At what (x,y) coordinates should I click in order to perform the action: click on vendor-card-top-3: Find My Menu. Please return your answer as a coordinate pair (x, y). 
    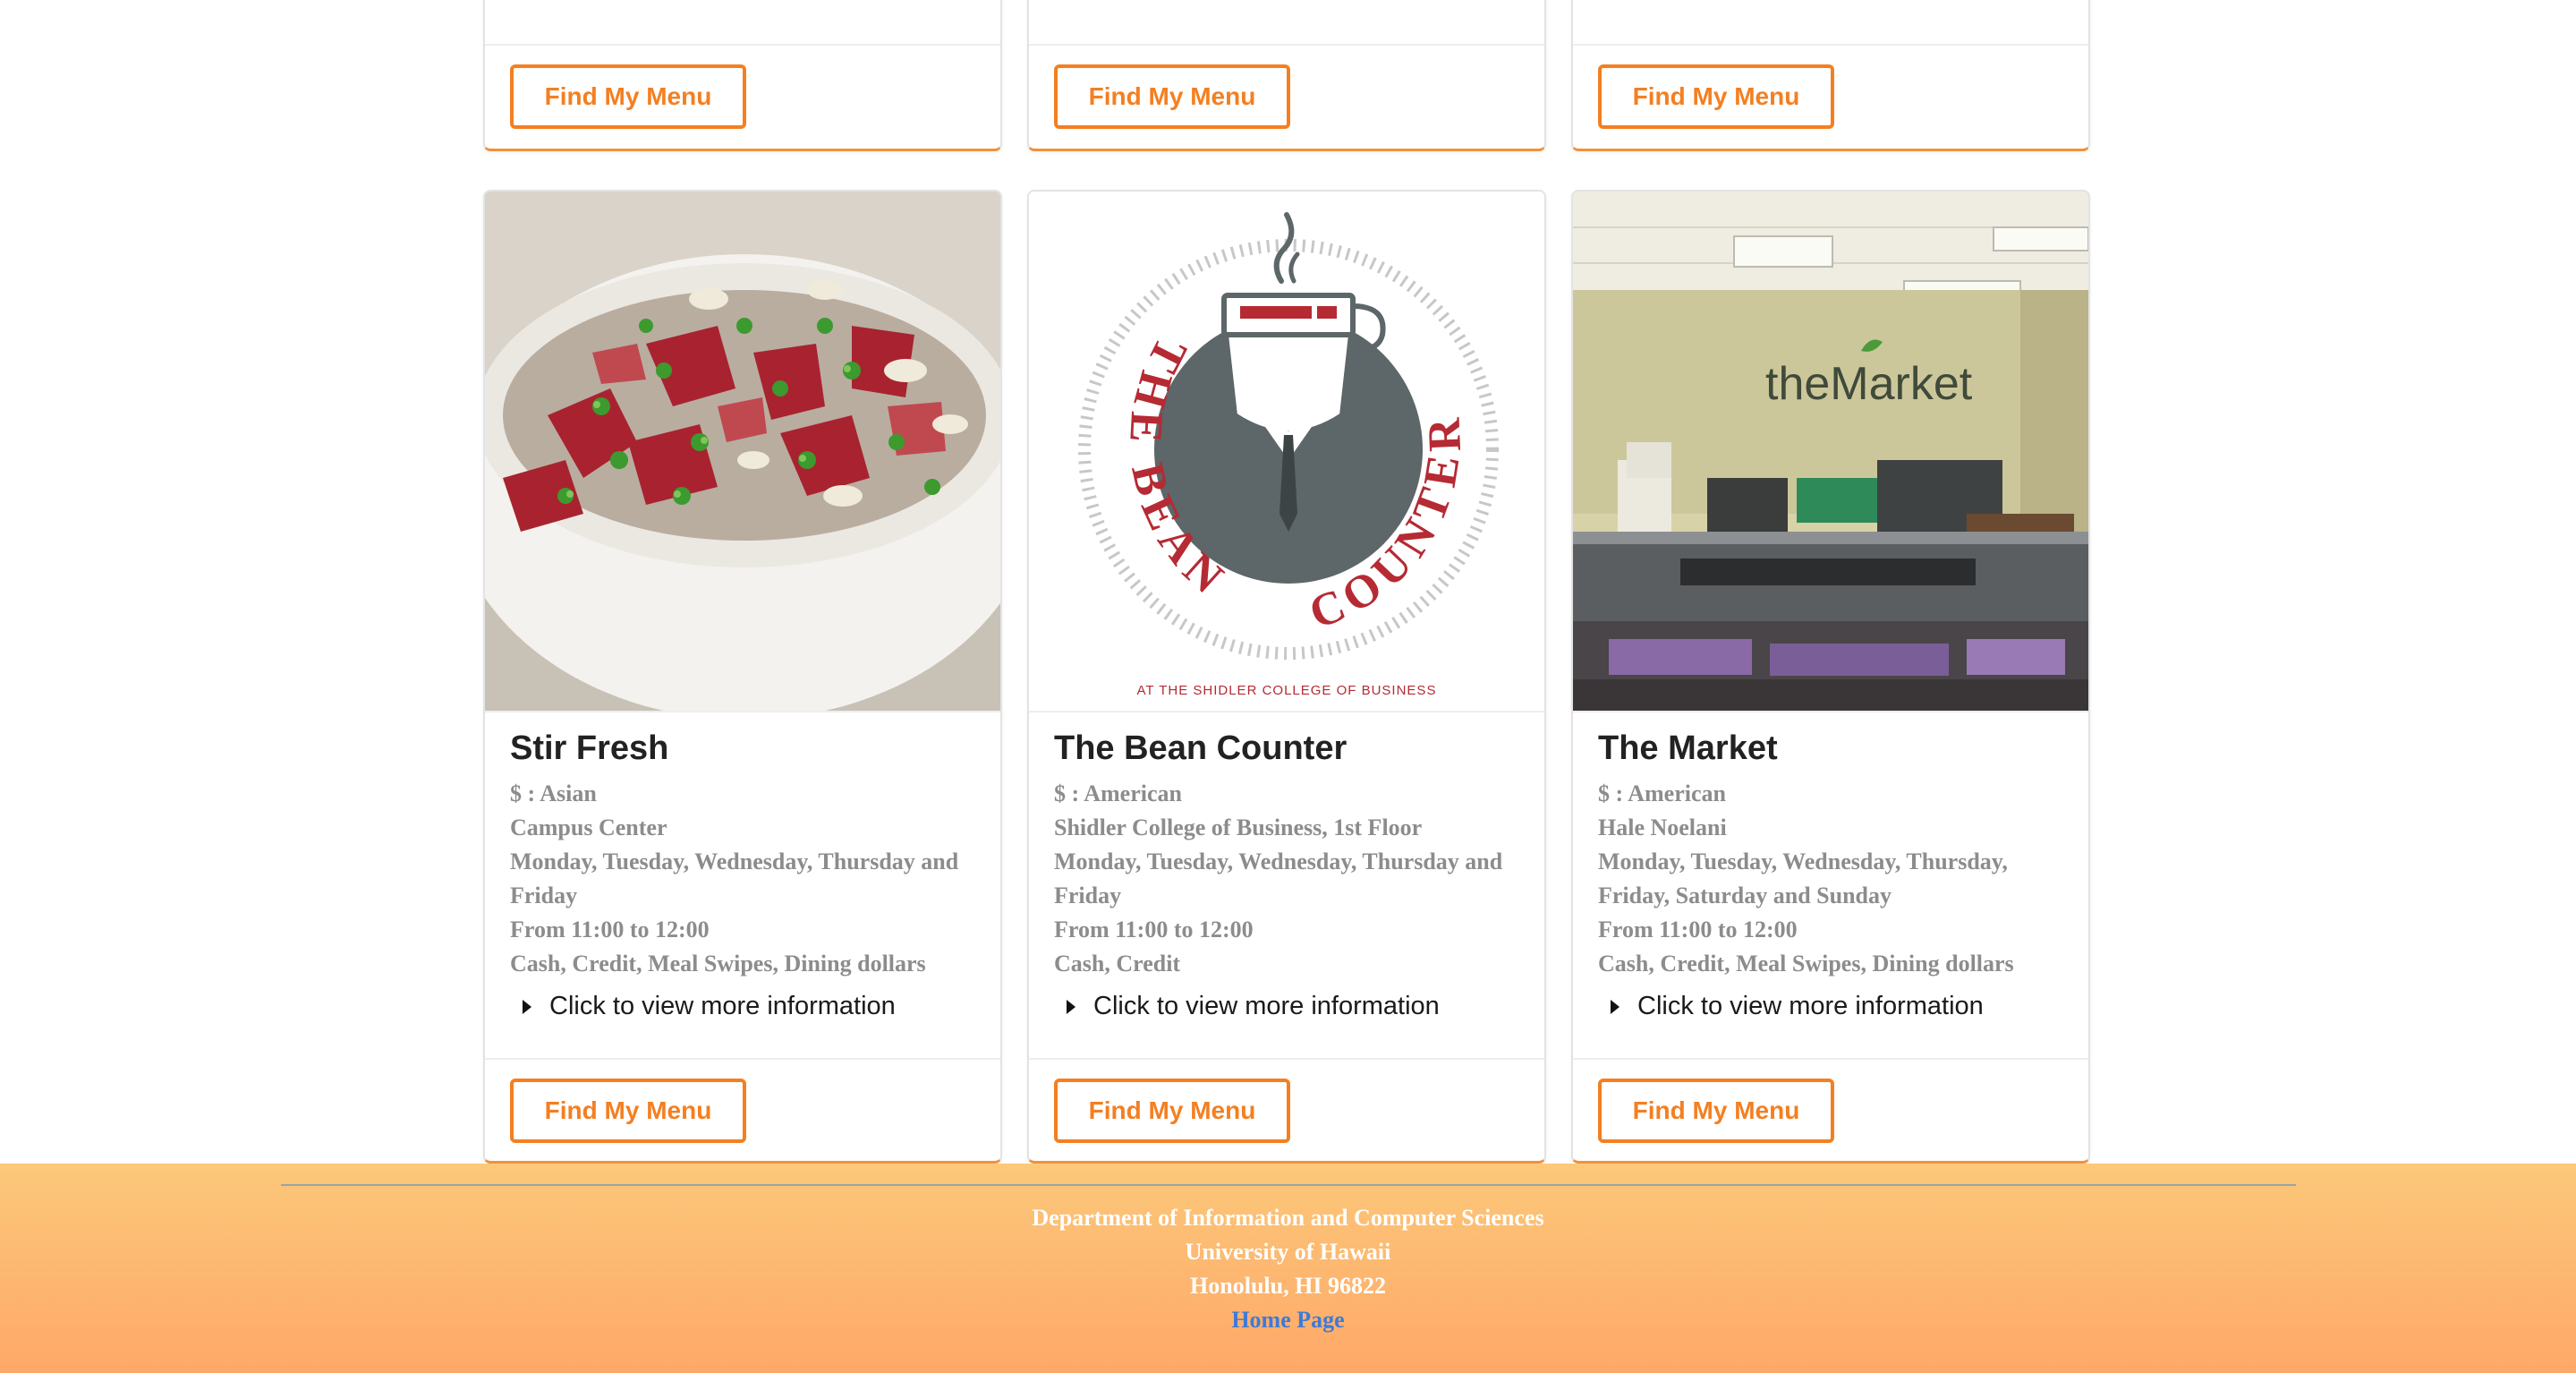
    Looking at the image, I should click on (1830, 75).